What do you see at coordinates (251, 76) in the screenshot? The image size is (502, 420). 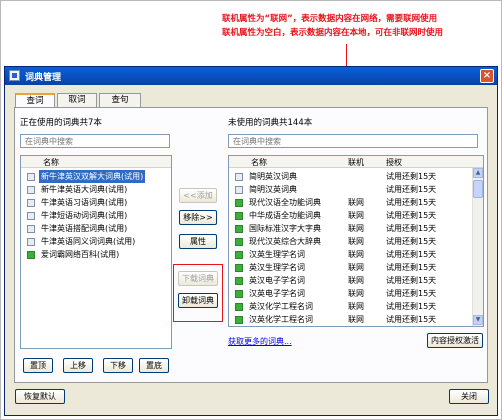 I see `title-bar: 词典管理 ×` at bounding box center [251, 76].